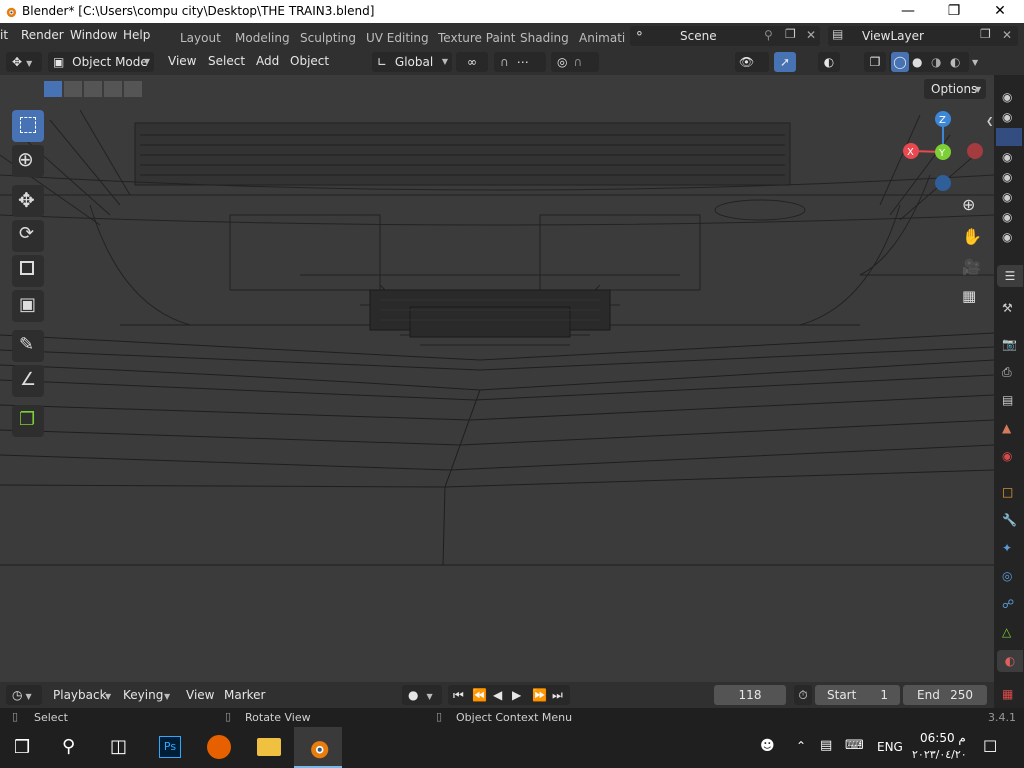 The height and width of the screenshot is (768, 1024). What do you see at coordinates (752, 62) in the screenshot?
I see `visibility-button: 👁` at bounding box center [752, 62].